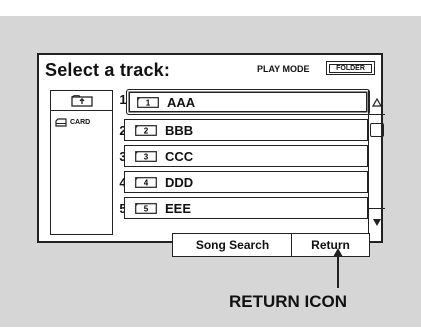 The height and width of the screenshot is (333, 421). I want to click on folder-icon-number: 5, so click(146, 208).